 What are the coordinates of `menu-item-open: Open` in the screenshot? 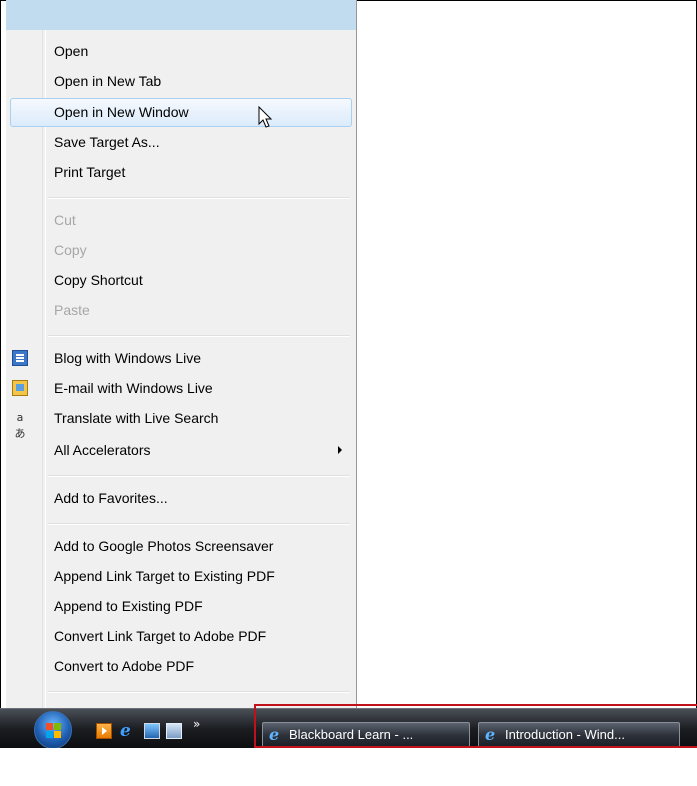 It's located at (181, 51).